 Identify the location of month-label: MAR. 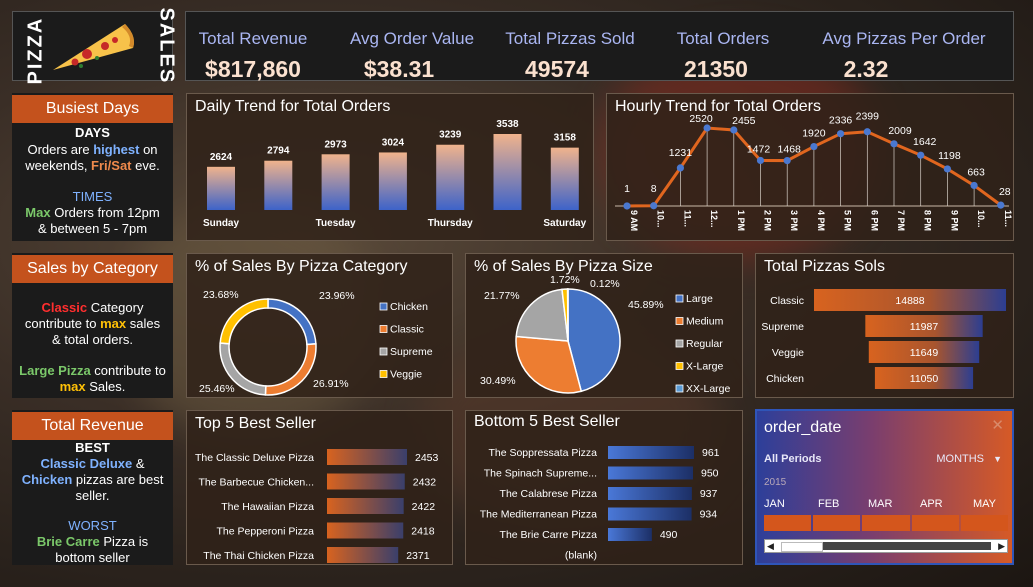
(880, 504).